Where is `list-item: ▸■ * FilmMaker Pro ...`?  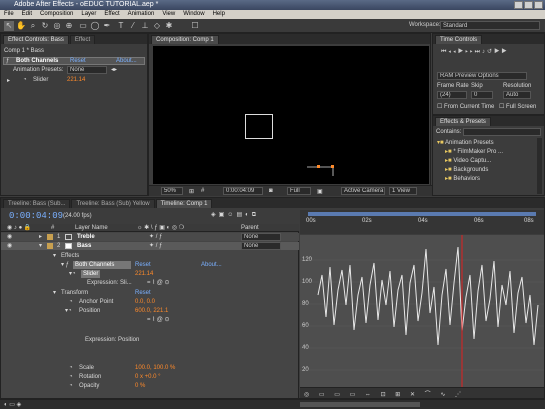
list-item: ▸■ * FilmMaker Pro ... is located at coordinates (474, 151).